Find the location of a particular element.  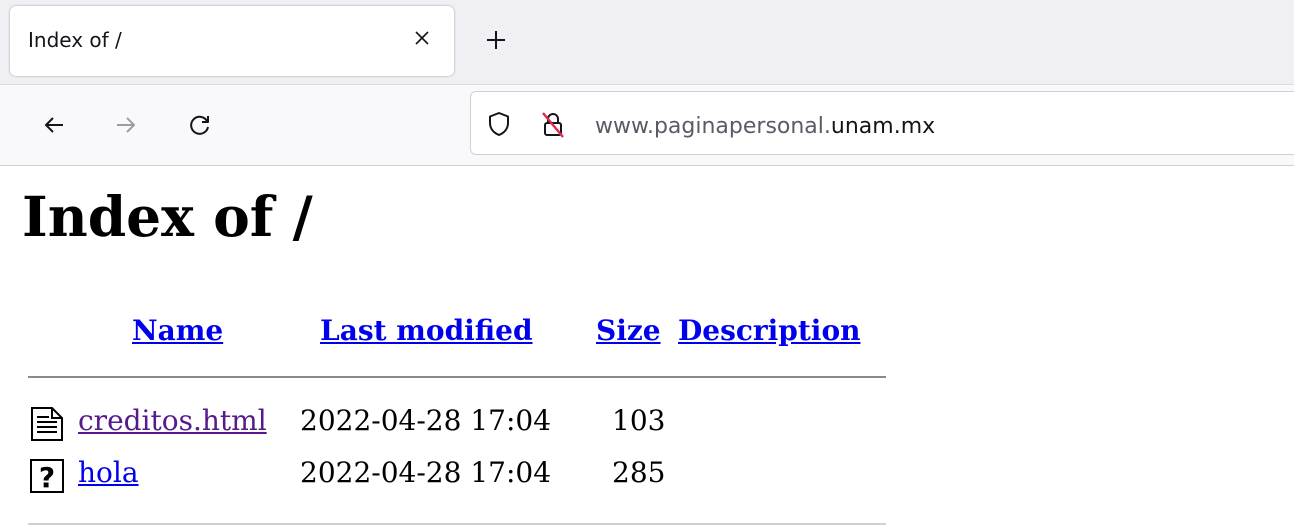

file-name-link: creditos.html is located at coordinates (172, 420).